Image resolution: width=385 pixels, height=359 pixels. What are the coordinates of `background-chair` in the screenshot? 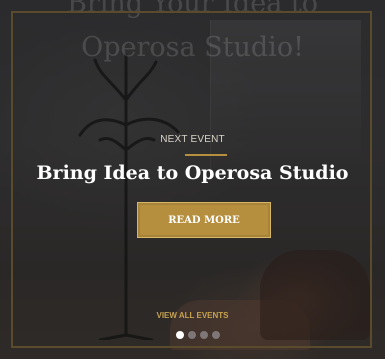 It's located at (315, 295).